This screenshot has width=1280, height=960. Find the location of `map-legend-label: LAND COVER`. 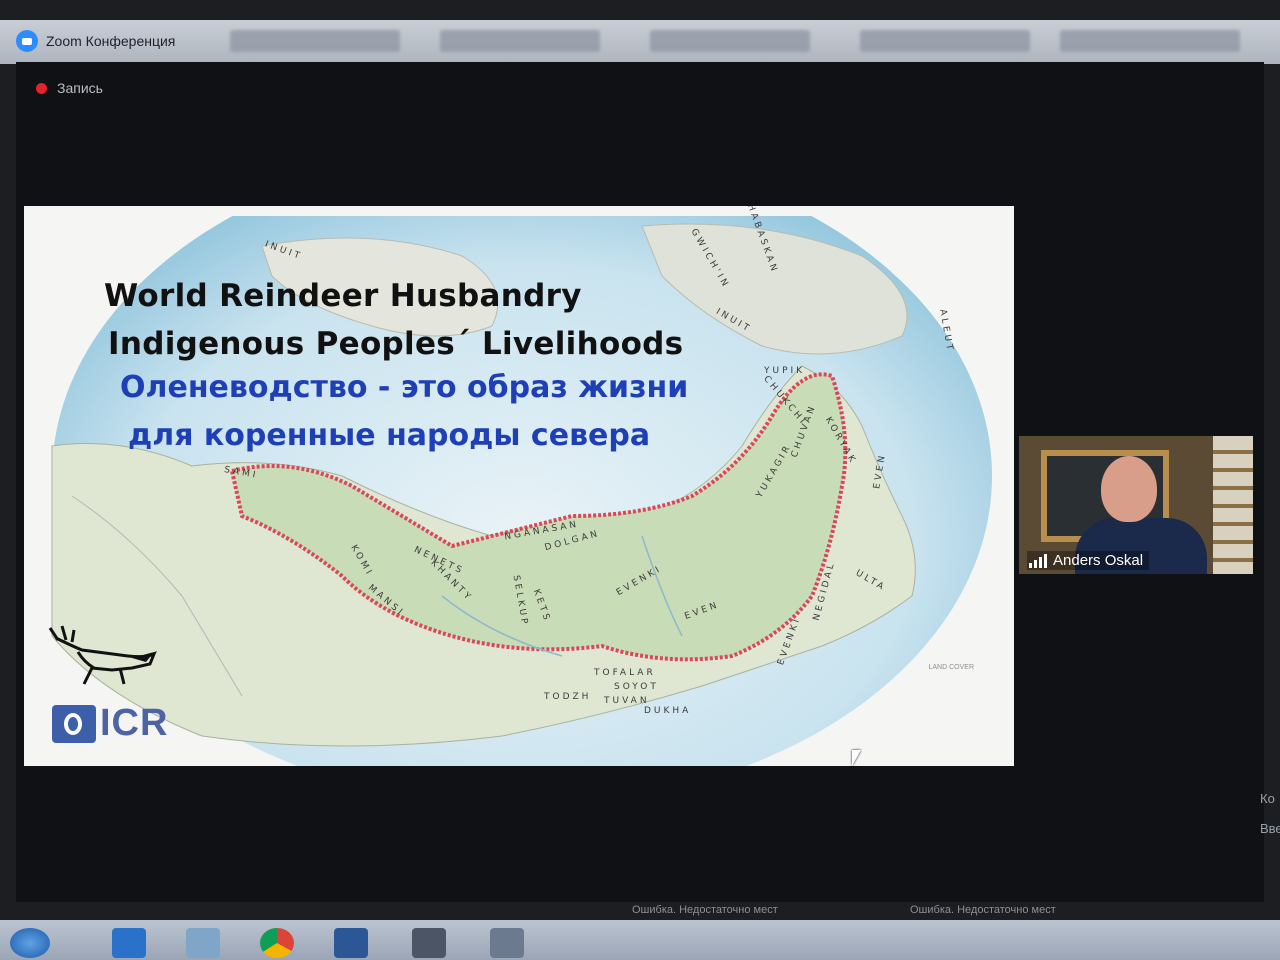

map-legend-label: LAND COVER is located at coordinates (951, 667).